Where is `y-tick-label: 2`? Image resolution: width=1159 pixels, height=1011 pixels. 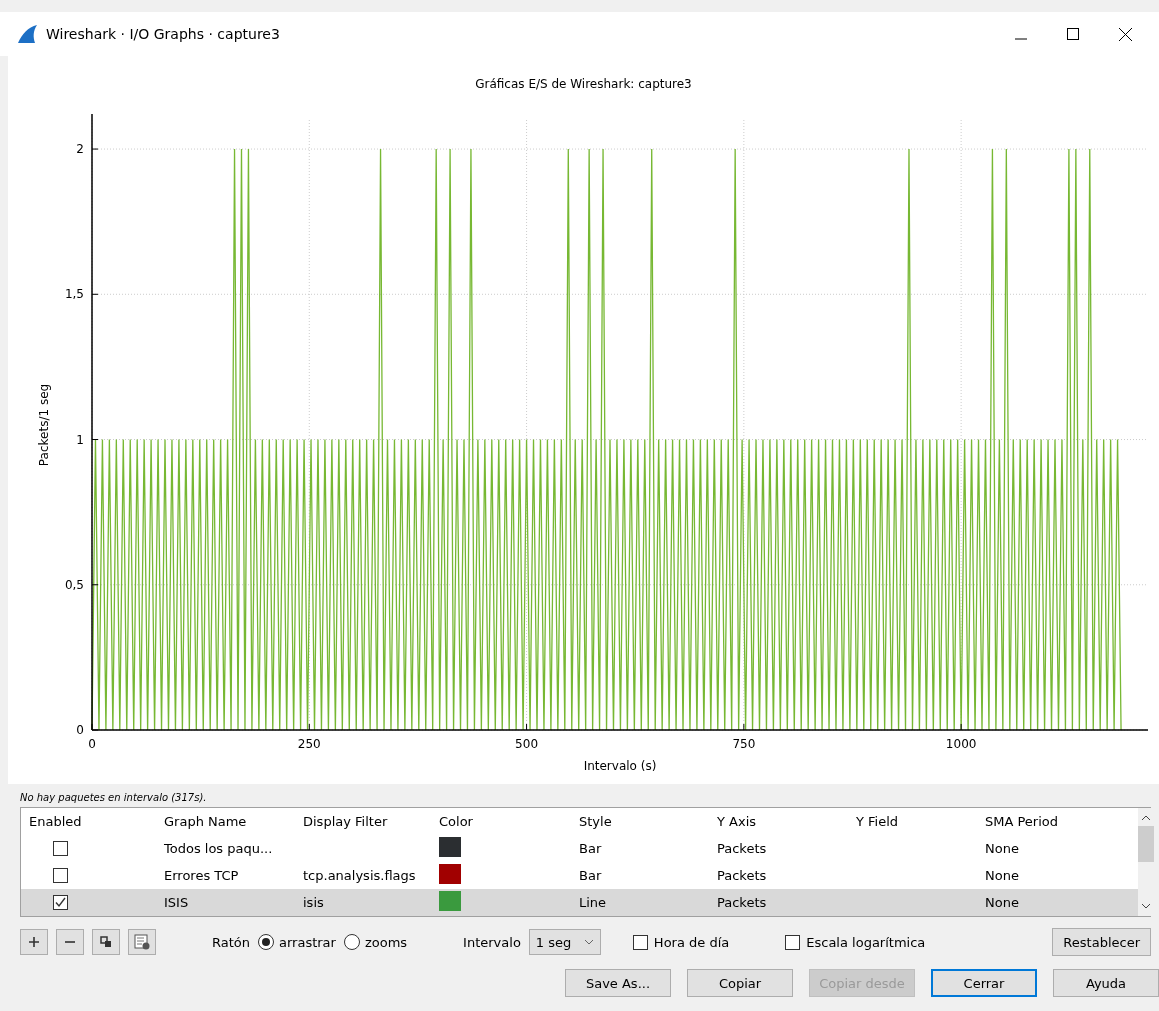
y-tick-label: 2 is located at coordinates (80, 149).